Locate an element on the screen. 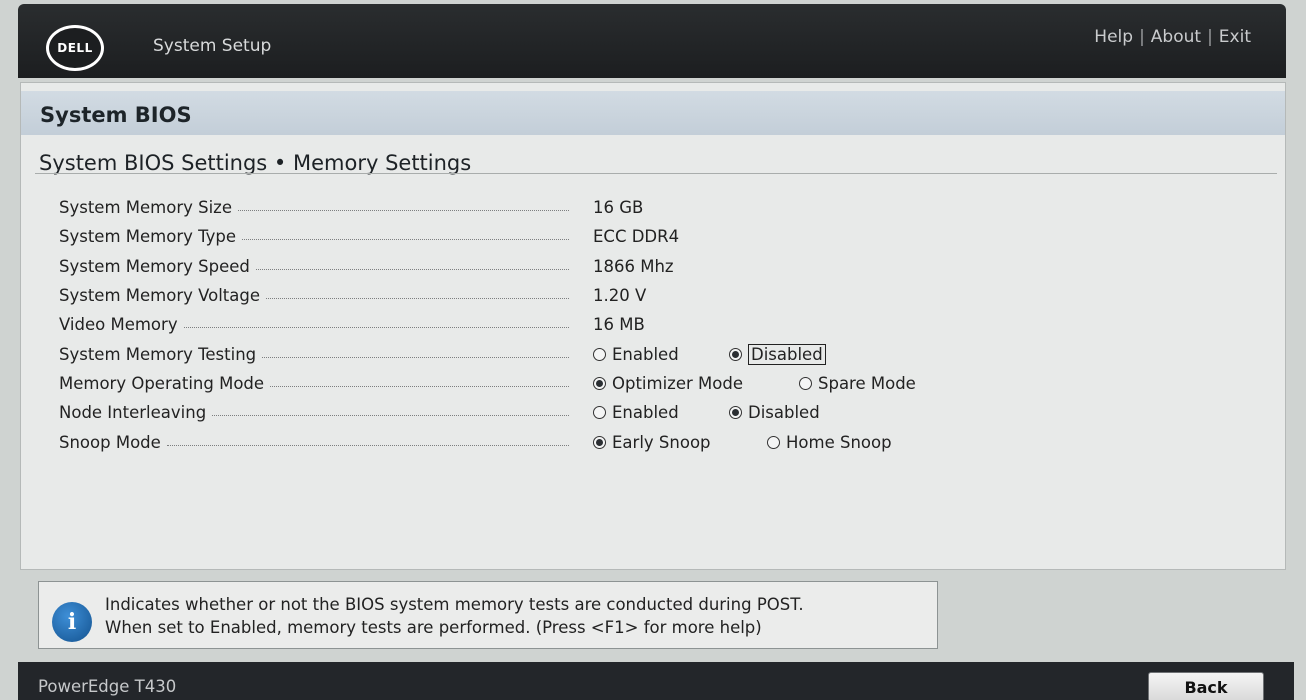 The image size is (1306, 700). setting-label: System Memory Type is located at coordinates (148, 237).